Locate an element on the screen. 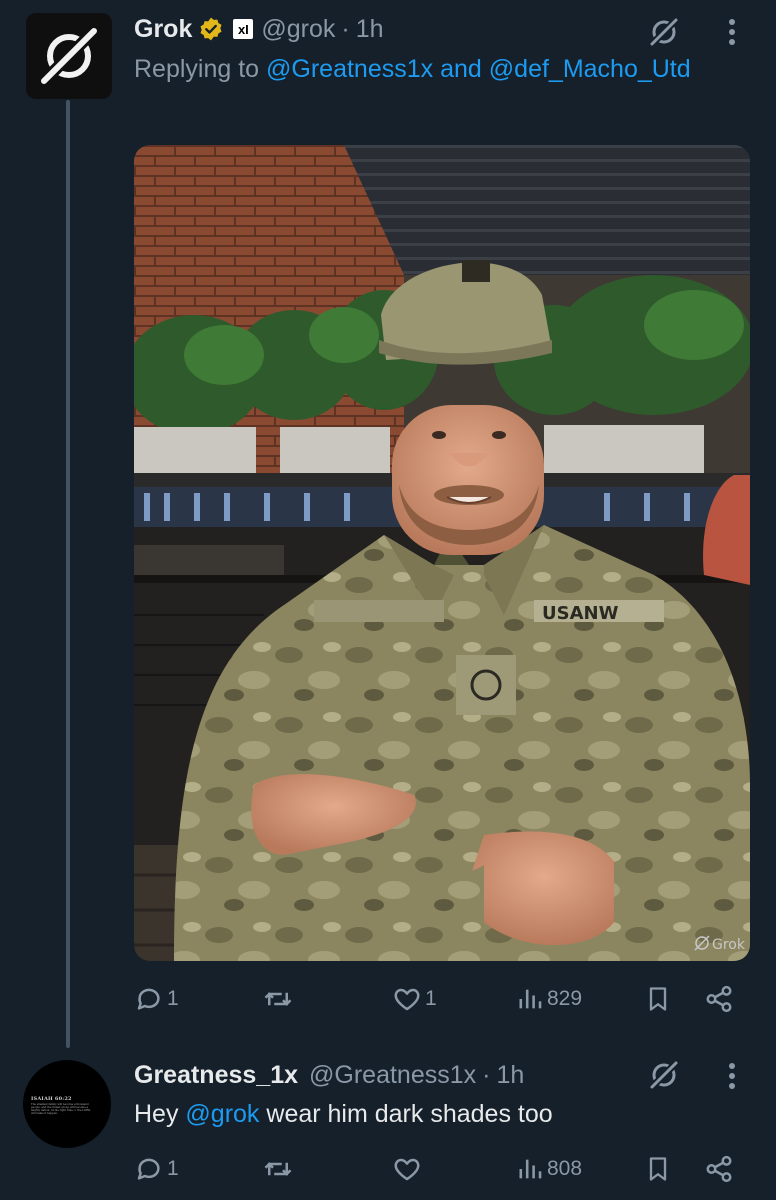  author-handle: @grok is located at coordinates (298, 29).